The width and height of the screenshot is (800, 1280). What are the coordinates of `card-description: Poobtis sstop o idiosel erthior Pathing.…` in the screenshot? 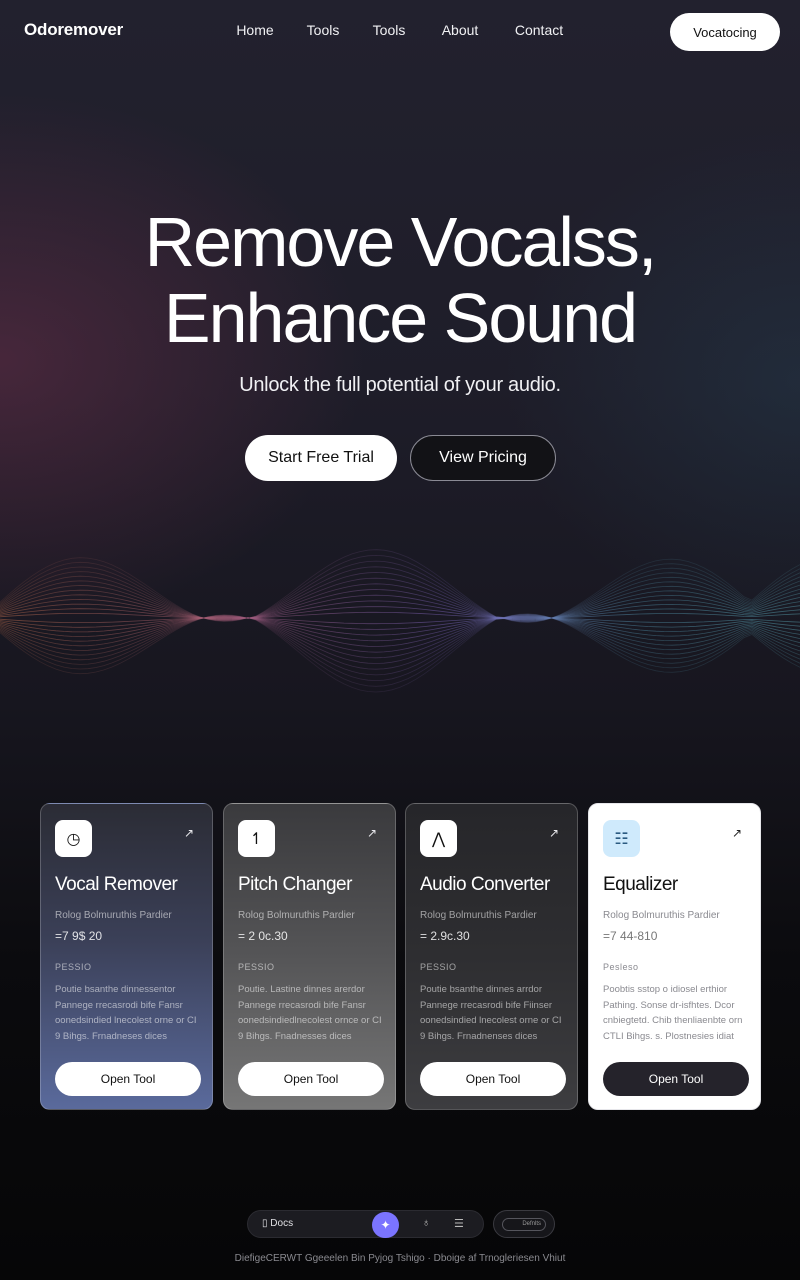 It's located at (673, 1013).